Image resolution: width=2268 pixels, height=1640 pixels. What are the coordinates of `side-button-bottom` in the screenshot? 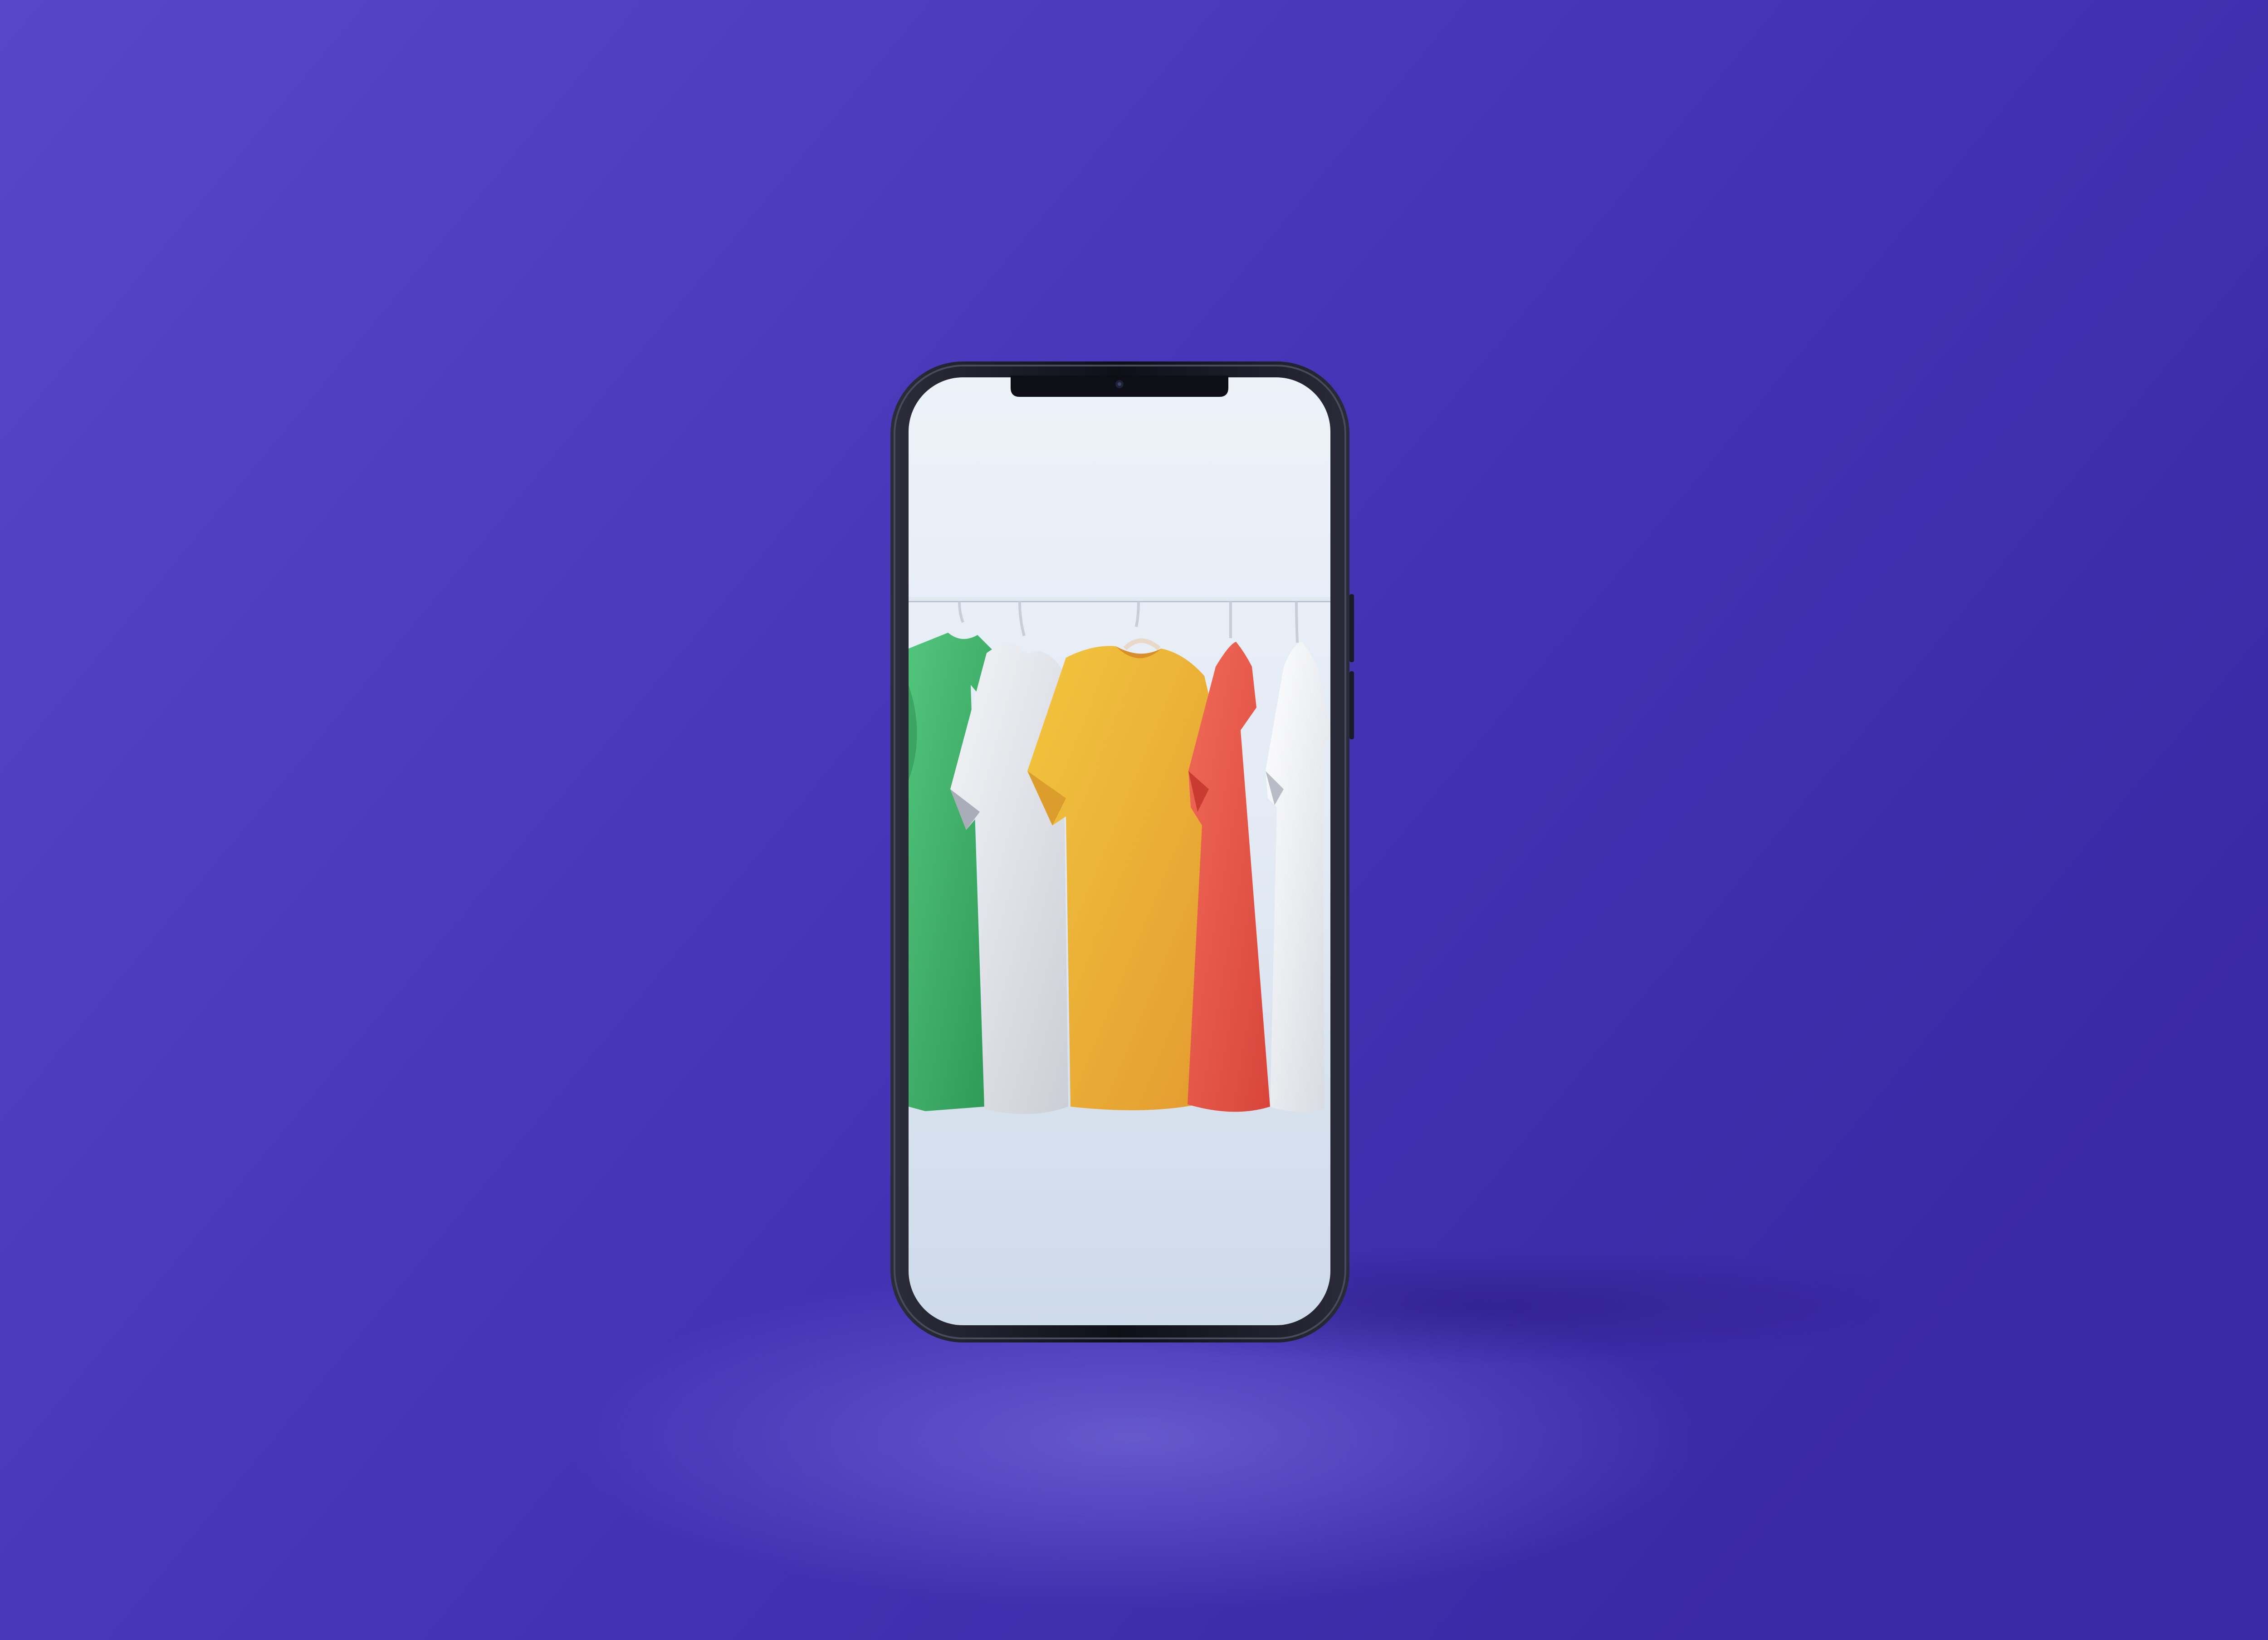 It's located at (1352, 705).